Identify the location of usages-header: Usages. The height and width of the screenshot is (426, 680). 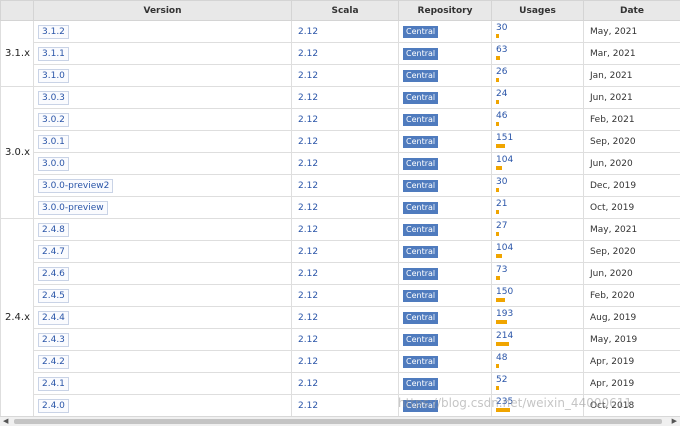
(537, 10).